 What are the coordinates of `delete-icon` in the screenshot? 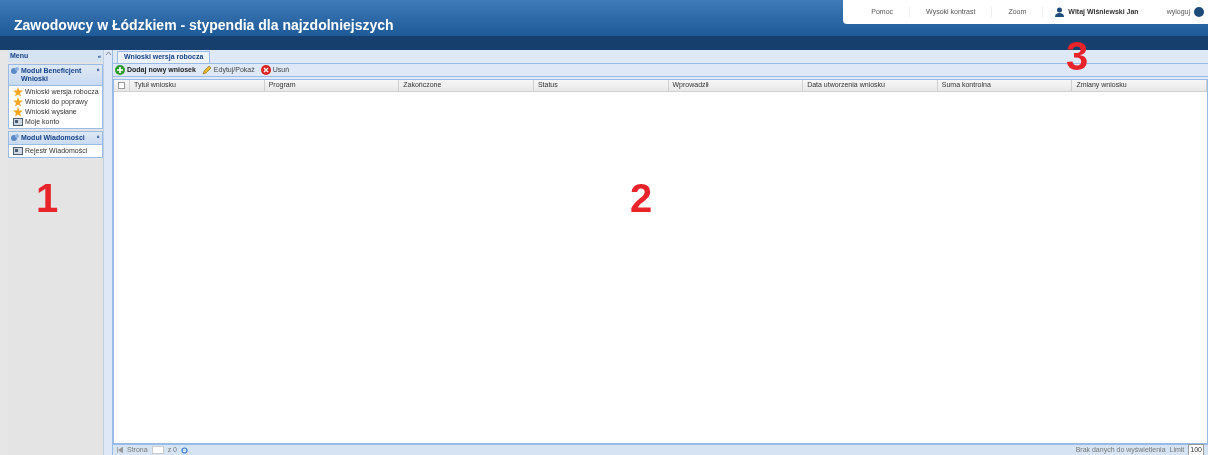 It's located at (265, 70).